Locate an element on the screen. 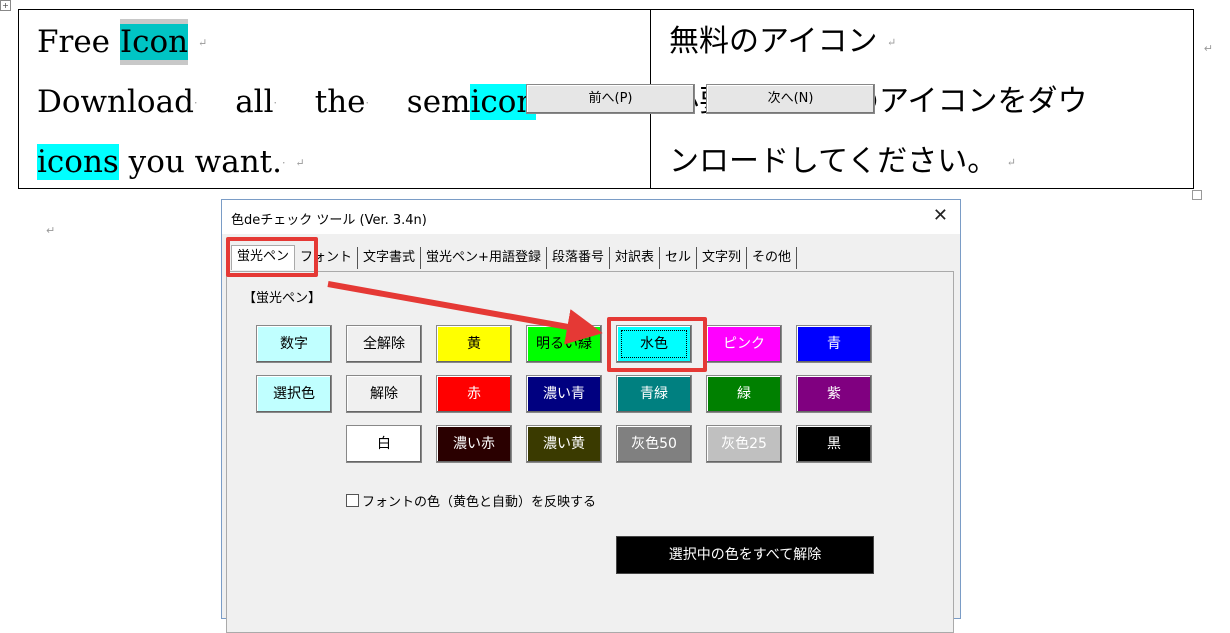  tab-highlighter-term-registration: 蛍光ペン+用語登録 is located at coordinates (484, 258).